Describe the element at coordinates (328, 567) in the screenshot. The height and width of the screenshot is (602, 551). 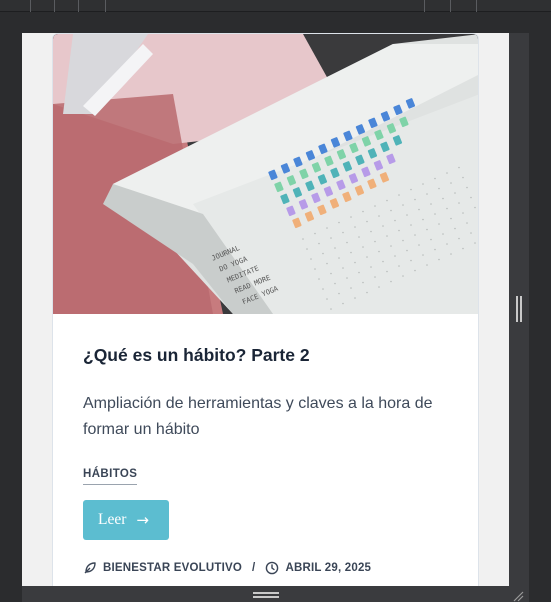
I see `post-date: ABRIL 29, 2025` at that location.